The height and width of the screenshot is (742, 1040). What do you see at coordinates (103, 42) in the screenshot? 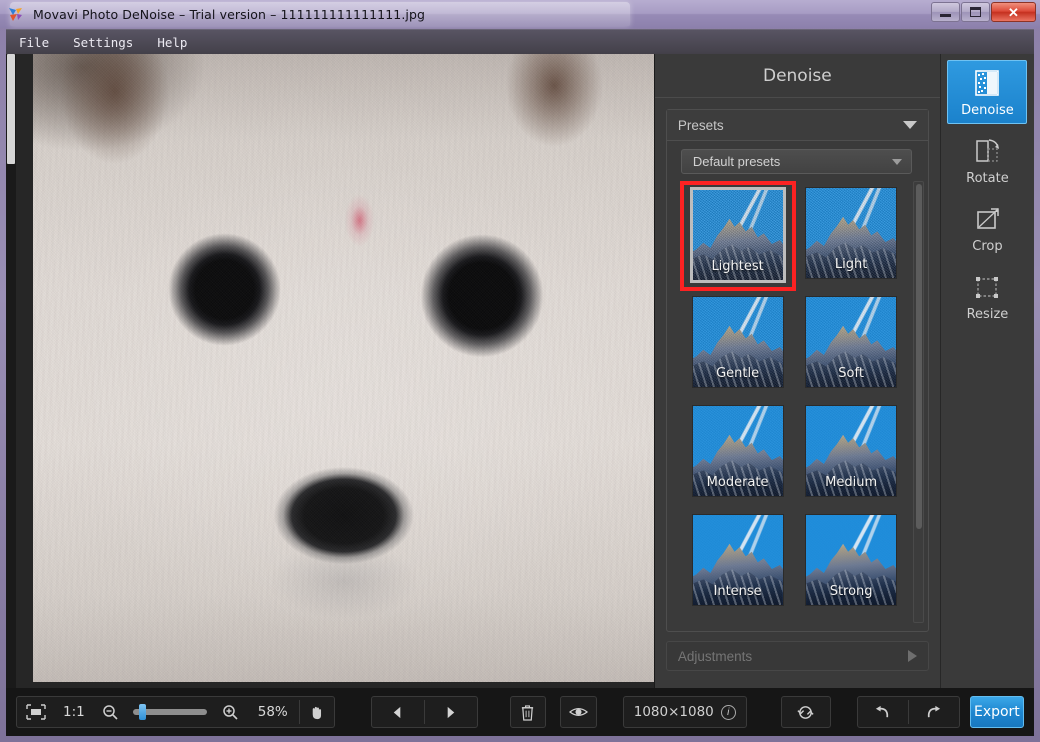
I see `menu-item-settings: Settings` at bounding box center [103, 42].